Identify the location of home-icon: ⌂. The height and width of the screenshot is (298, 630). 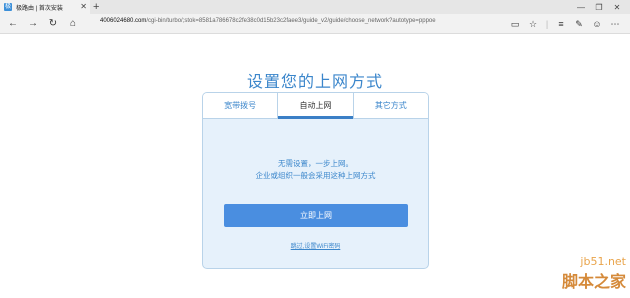
(73, 23).